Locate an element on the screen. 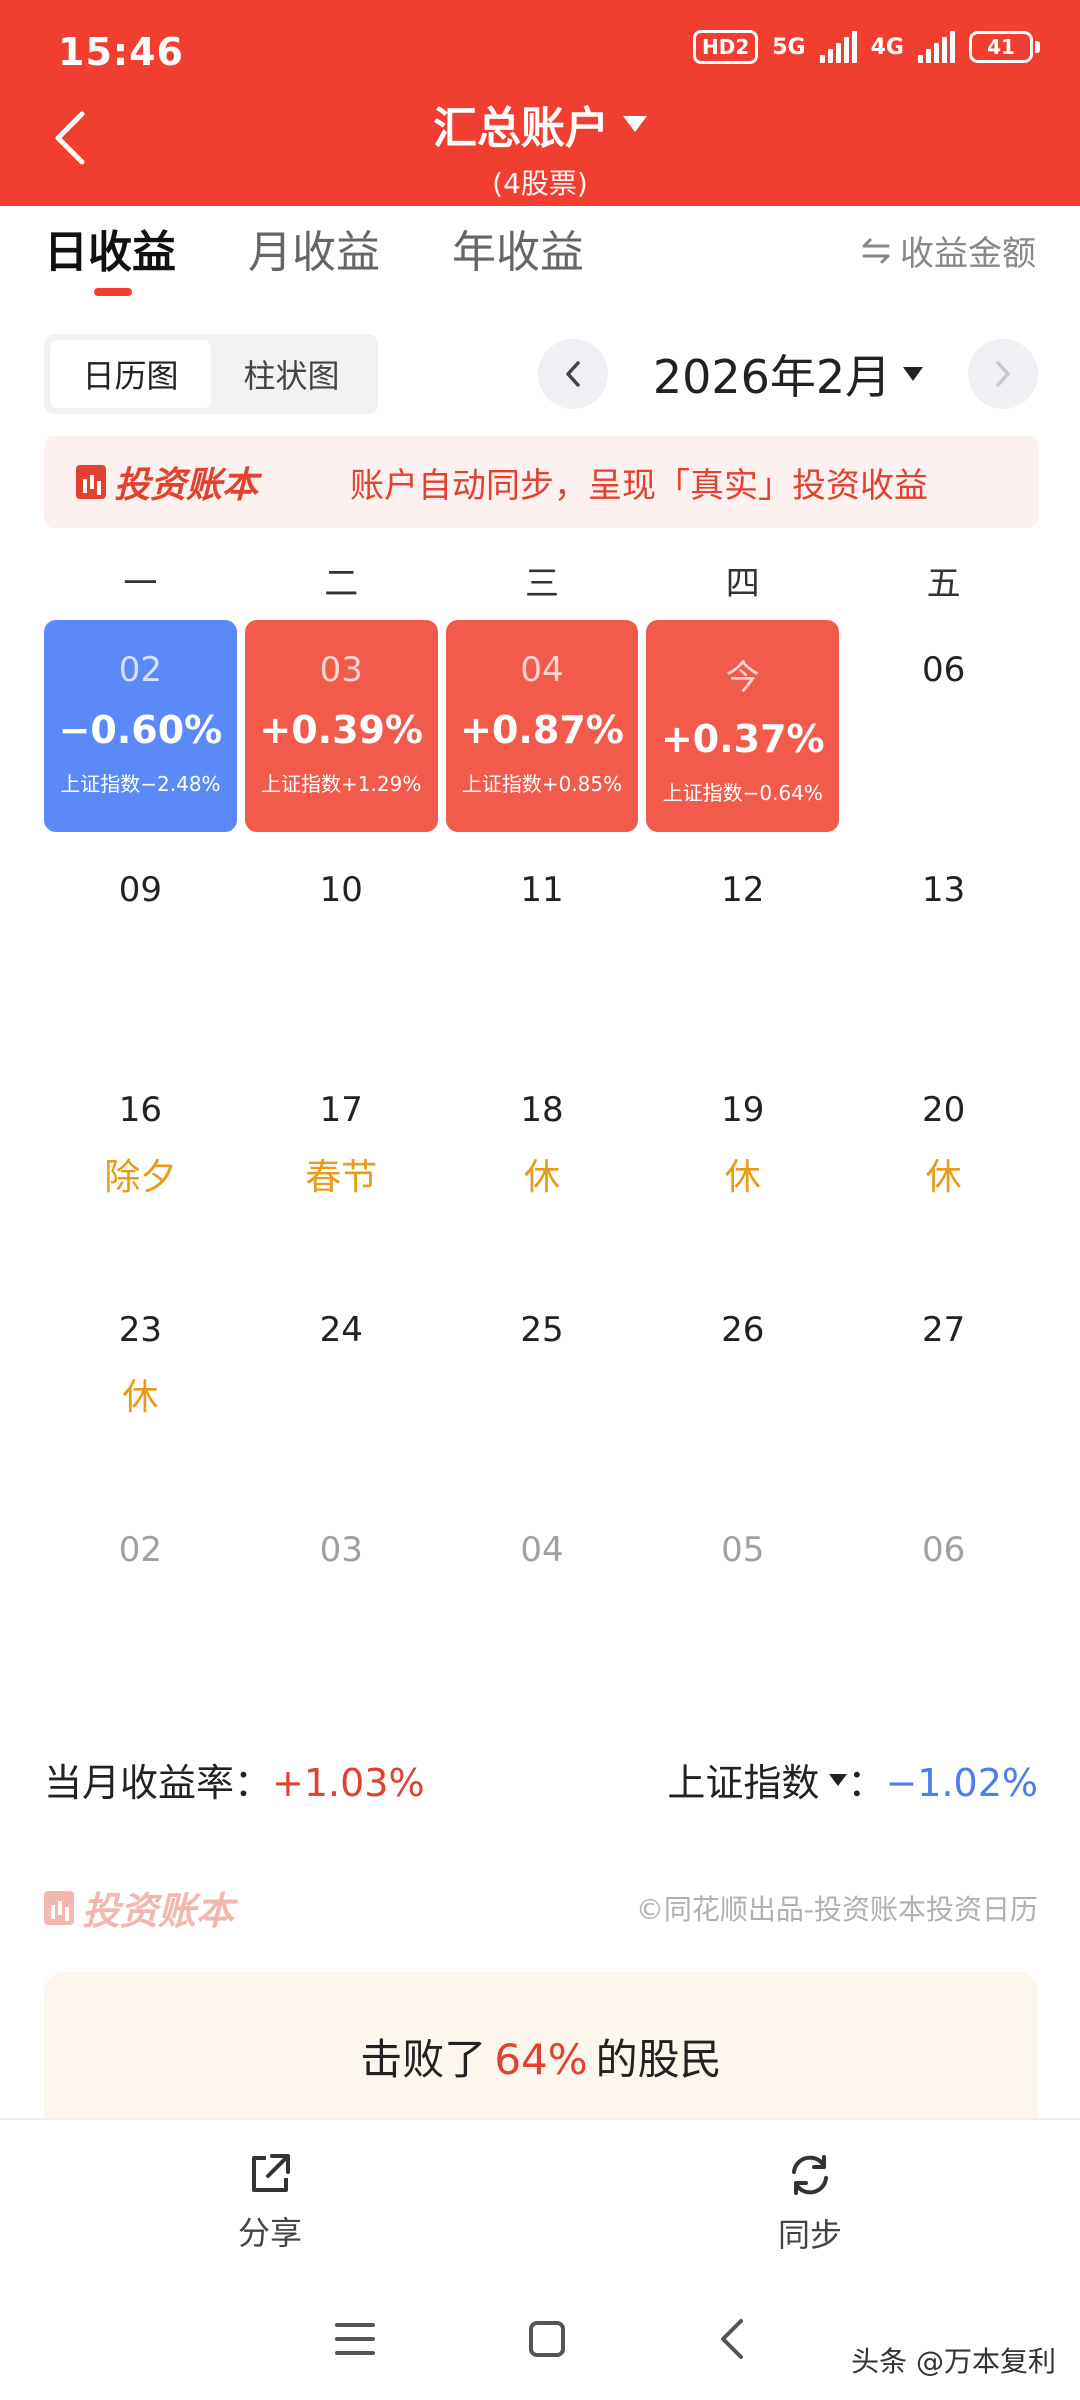 Image resolution: width=1080 pixels, height=2400 pixels. day-number: 今 is located at coordinates (742, 678).